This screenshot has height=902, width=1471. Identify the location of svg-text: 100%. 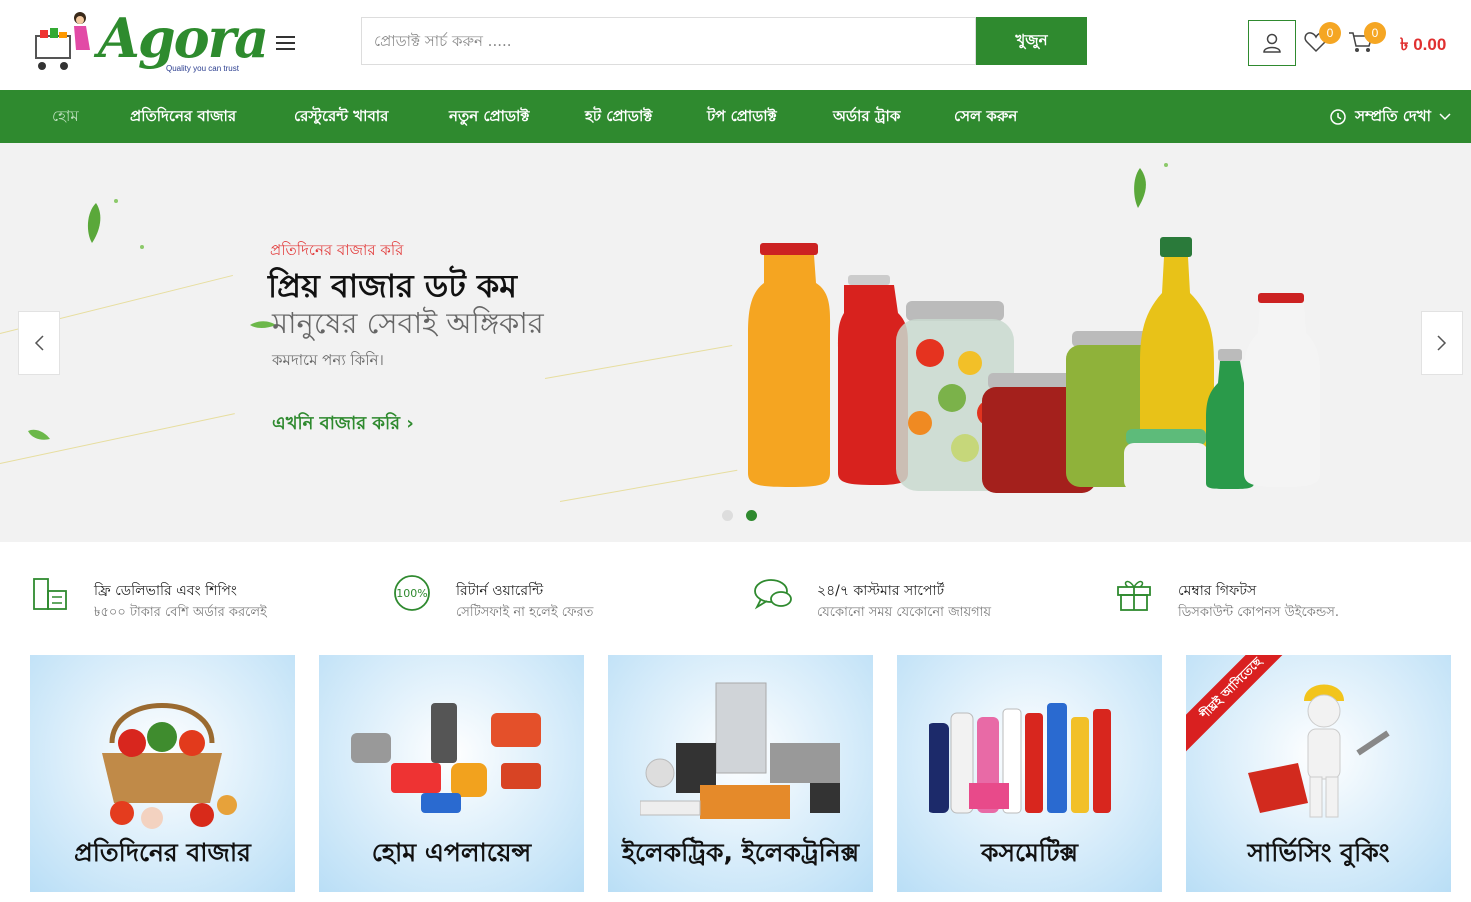
(411, 593).